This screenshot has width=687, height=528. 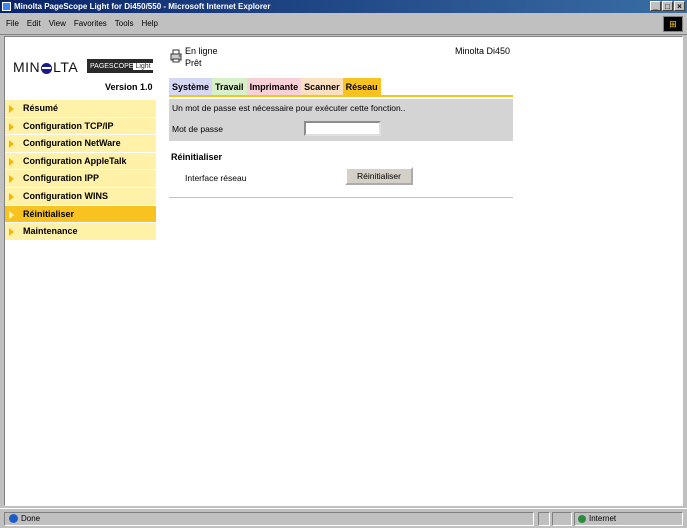 I want to click on ready-status: Prêt, so click(x=193, y=63).